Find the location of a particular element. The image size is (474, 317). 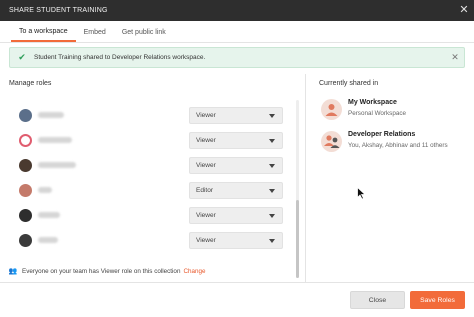

close-button: Close is located at coordinates (377, 300).